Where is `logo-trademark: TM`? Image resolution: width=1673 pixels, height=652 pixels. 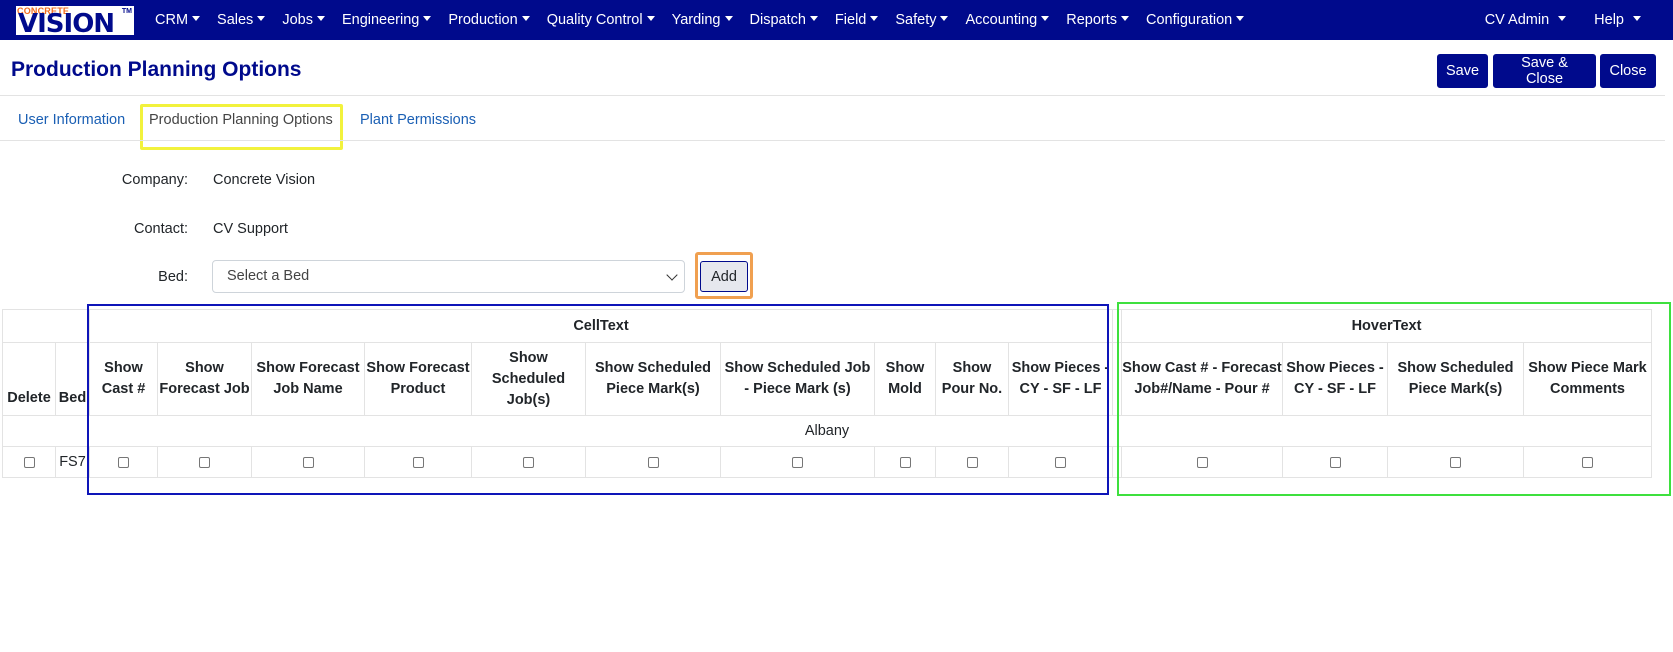 logo-trademark: TM is located at coordinates (126, 11).